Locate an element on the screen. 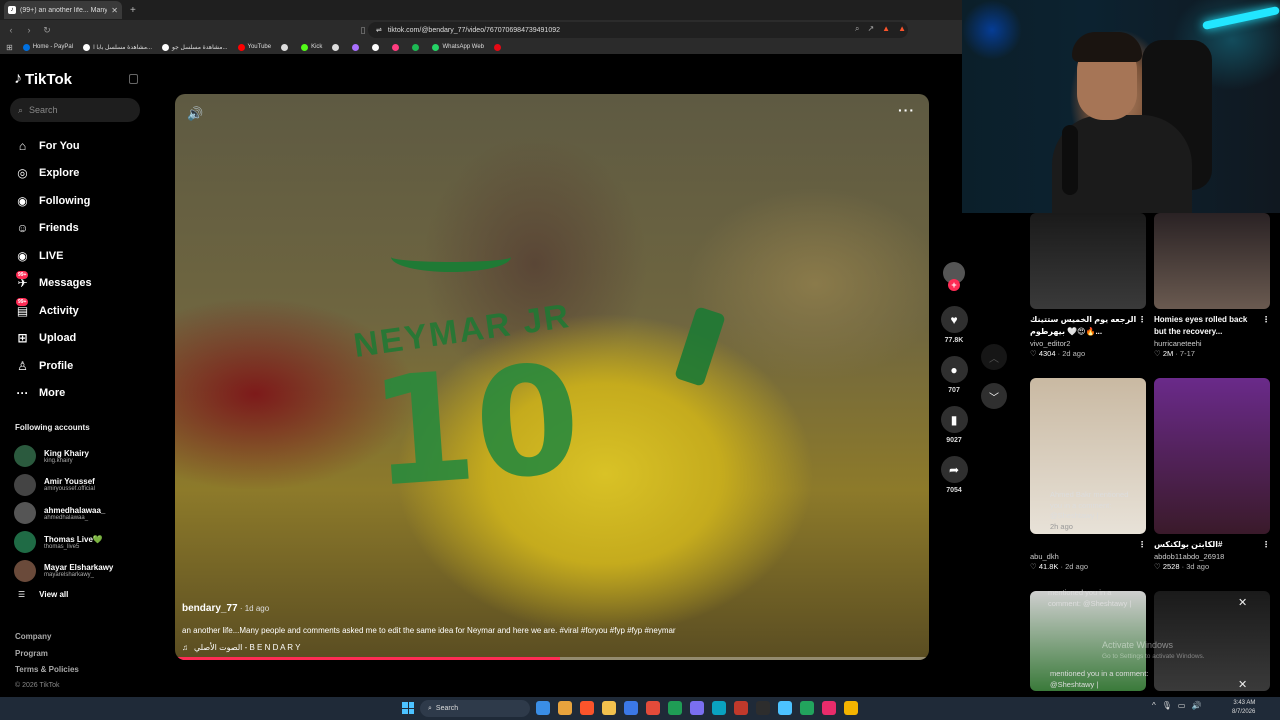  video-card-user: abu_dkh is located at coordinates (1088, 556).